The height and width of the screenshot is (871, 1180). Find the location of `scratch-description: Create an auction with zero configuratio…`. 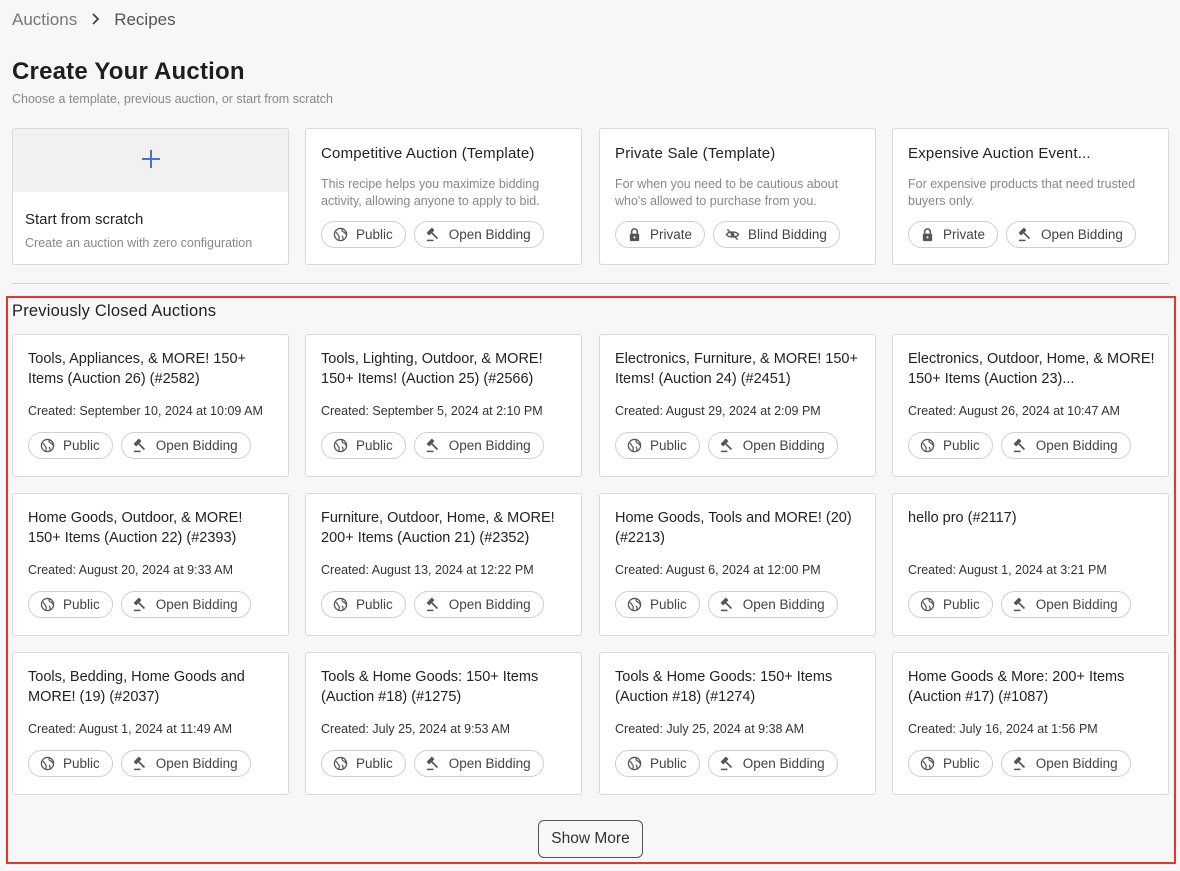

scratch-description: Create an auction with zero configuratio… is located at coordinates (139, 243).